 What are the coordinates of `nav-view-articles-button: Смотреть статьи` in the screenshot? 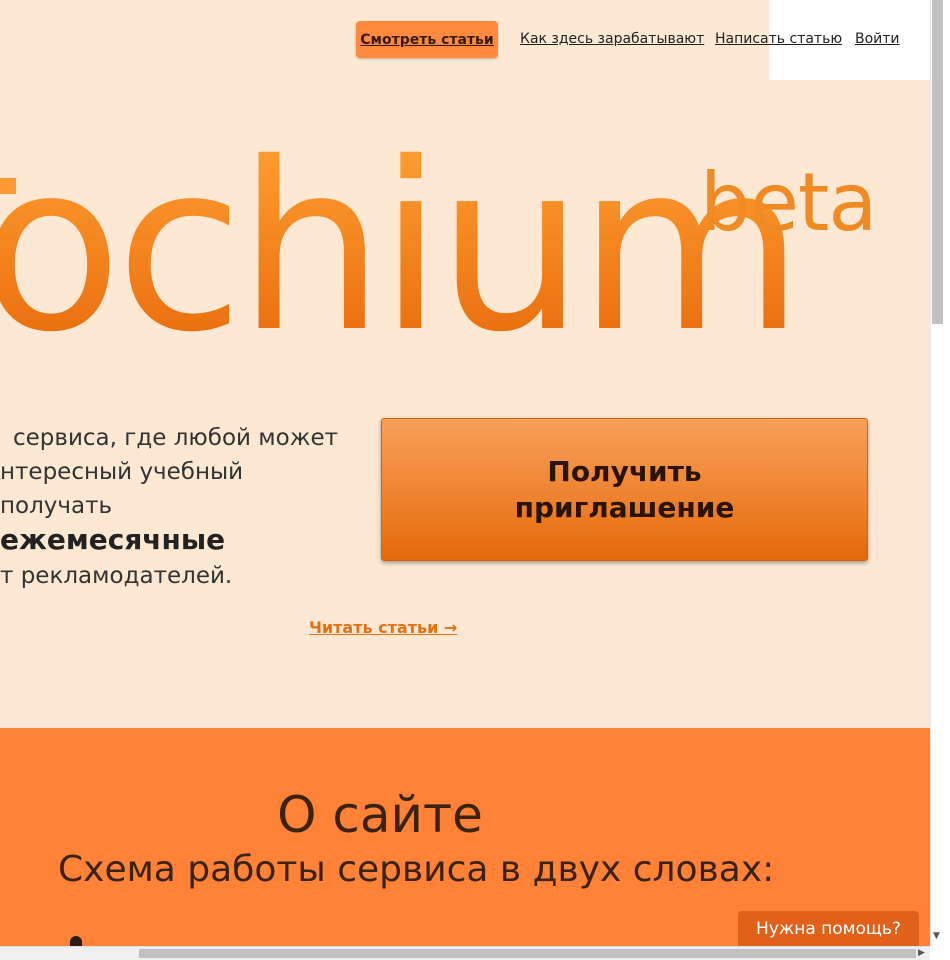 It's located at (427, 39).